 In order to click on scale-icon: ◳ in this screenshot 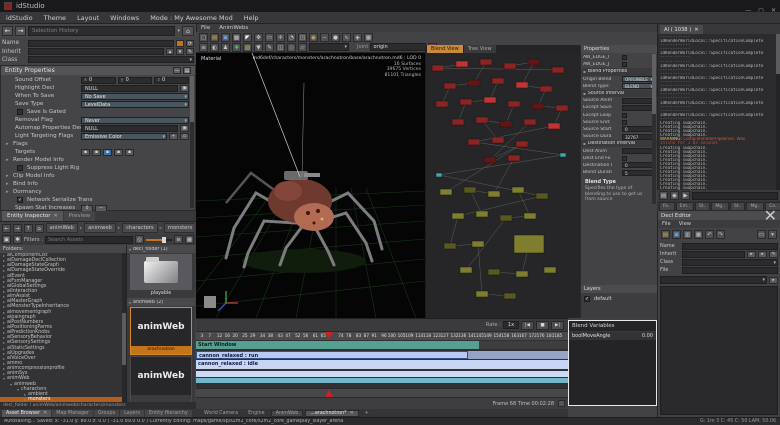, I will do `click(302, 37)`.